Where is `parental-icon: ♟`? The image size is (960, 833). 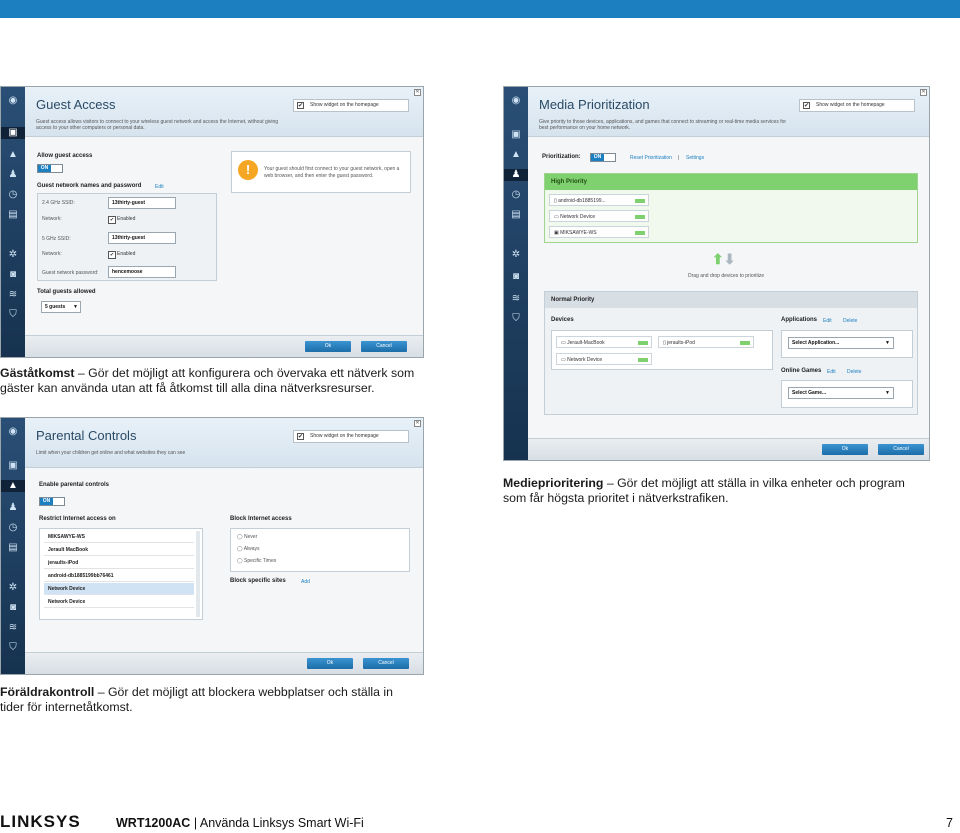 parental-icon: ♟ is located at coordinates (13, 175).